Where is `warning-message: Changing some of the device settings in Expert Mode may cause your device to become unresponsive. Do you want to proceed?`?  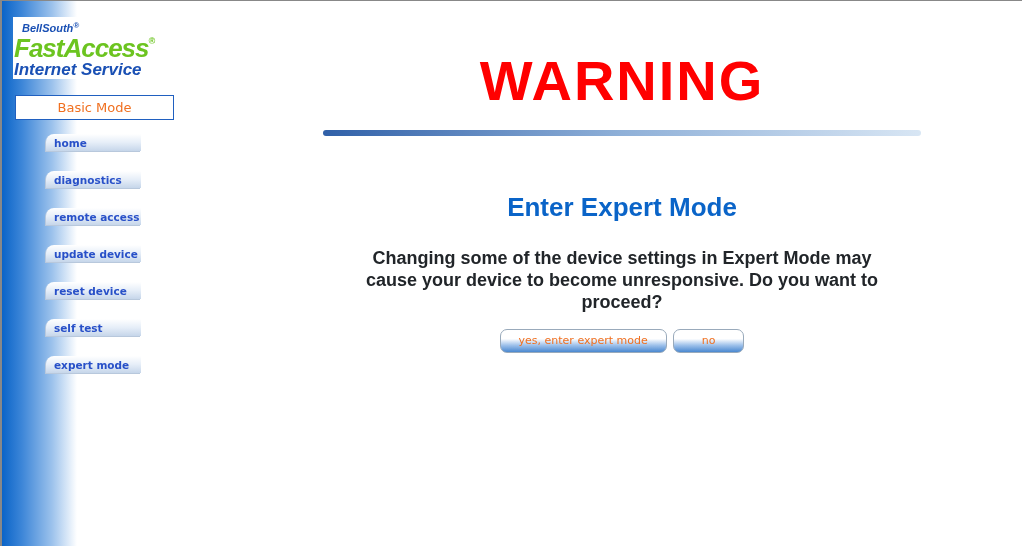
warning-message: Changing some of the device settings in Expert Mode may cause your device to become unresponsive. Do you want to proceed? is located at coordinates (622, 280).